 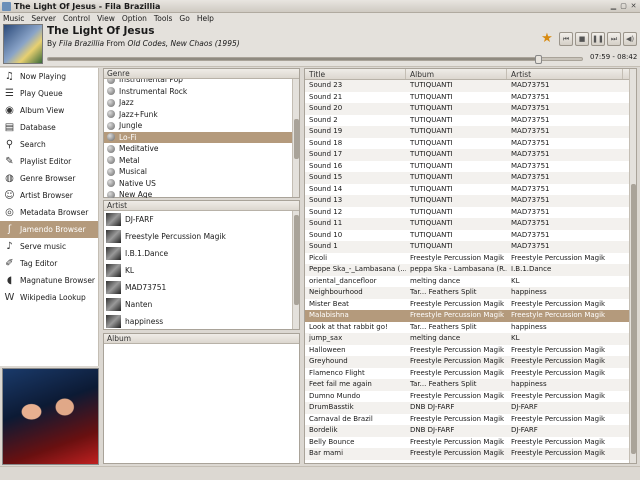 I want to click on sidebar-item-album-view: ◉ Album View, so click(x=49, y=110).